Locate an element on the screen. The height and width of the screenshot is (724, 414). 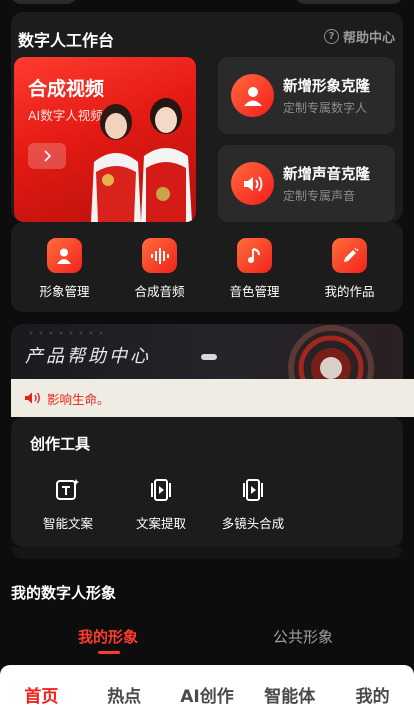
help-center-banner: 产品帮助中心 is located at coordinates (207, 352).